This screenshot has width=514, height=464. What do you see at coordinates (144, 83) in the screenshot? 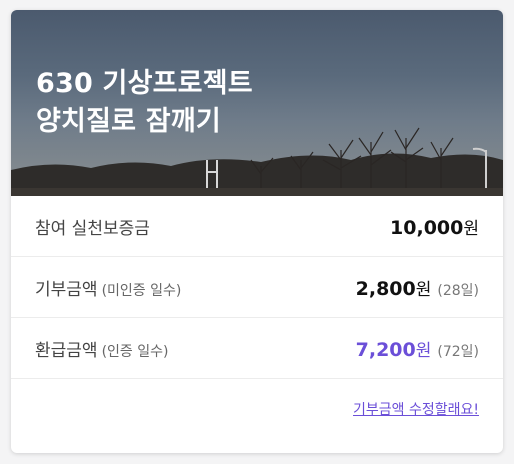
I see `project-title-line1: 630 기상프로젝트` at bounding box center [144, 83].